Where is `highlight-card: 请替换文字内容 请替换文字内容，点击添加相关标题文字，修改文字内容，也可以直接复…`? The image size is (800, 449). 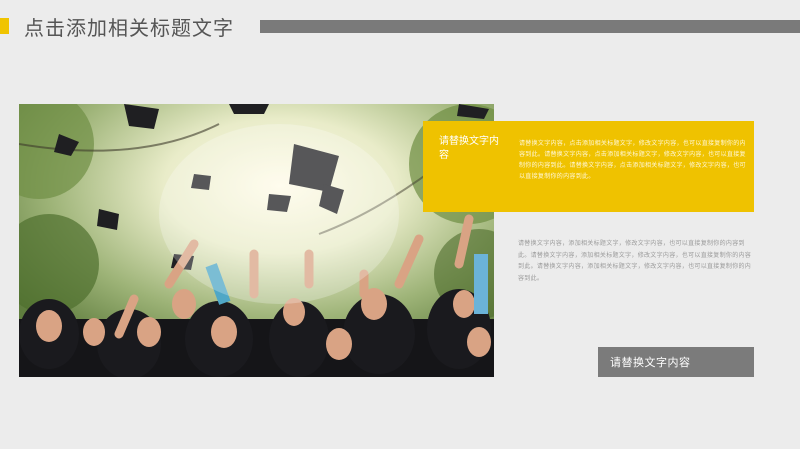 highlight-card: 请替换文字内容 请替换文字内容，点击添加相关标题文字，修改文字内容，也可以直接复… is located at coordinates (588, 166).